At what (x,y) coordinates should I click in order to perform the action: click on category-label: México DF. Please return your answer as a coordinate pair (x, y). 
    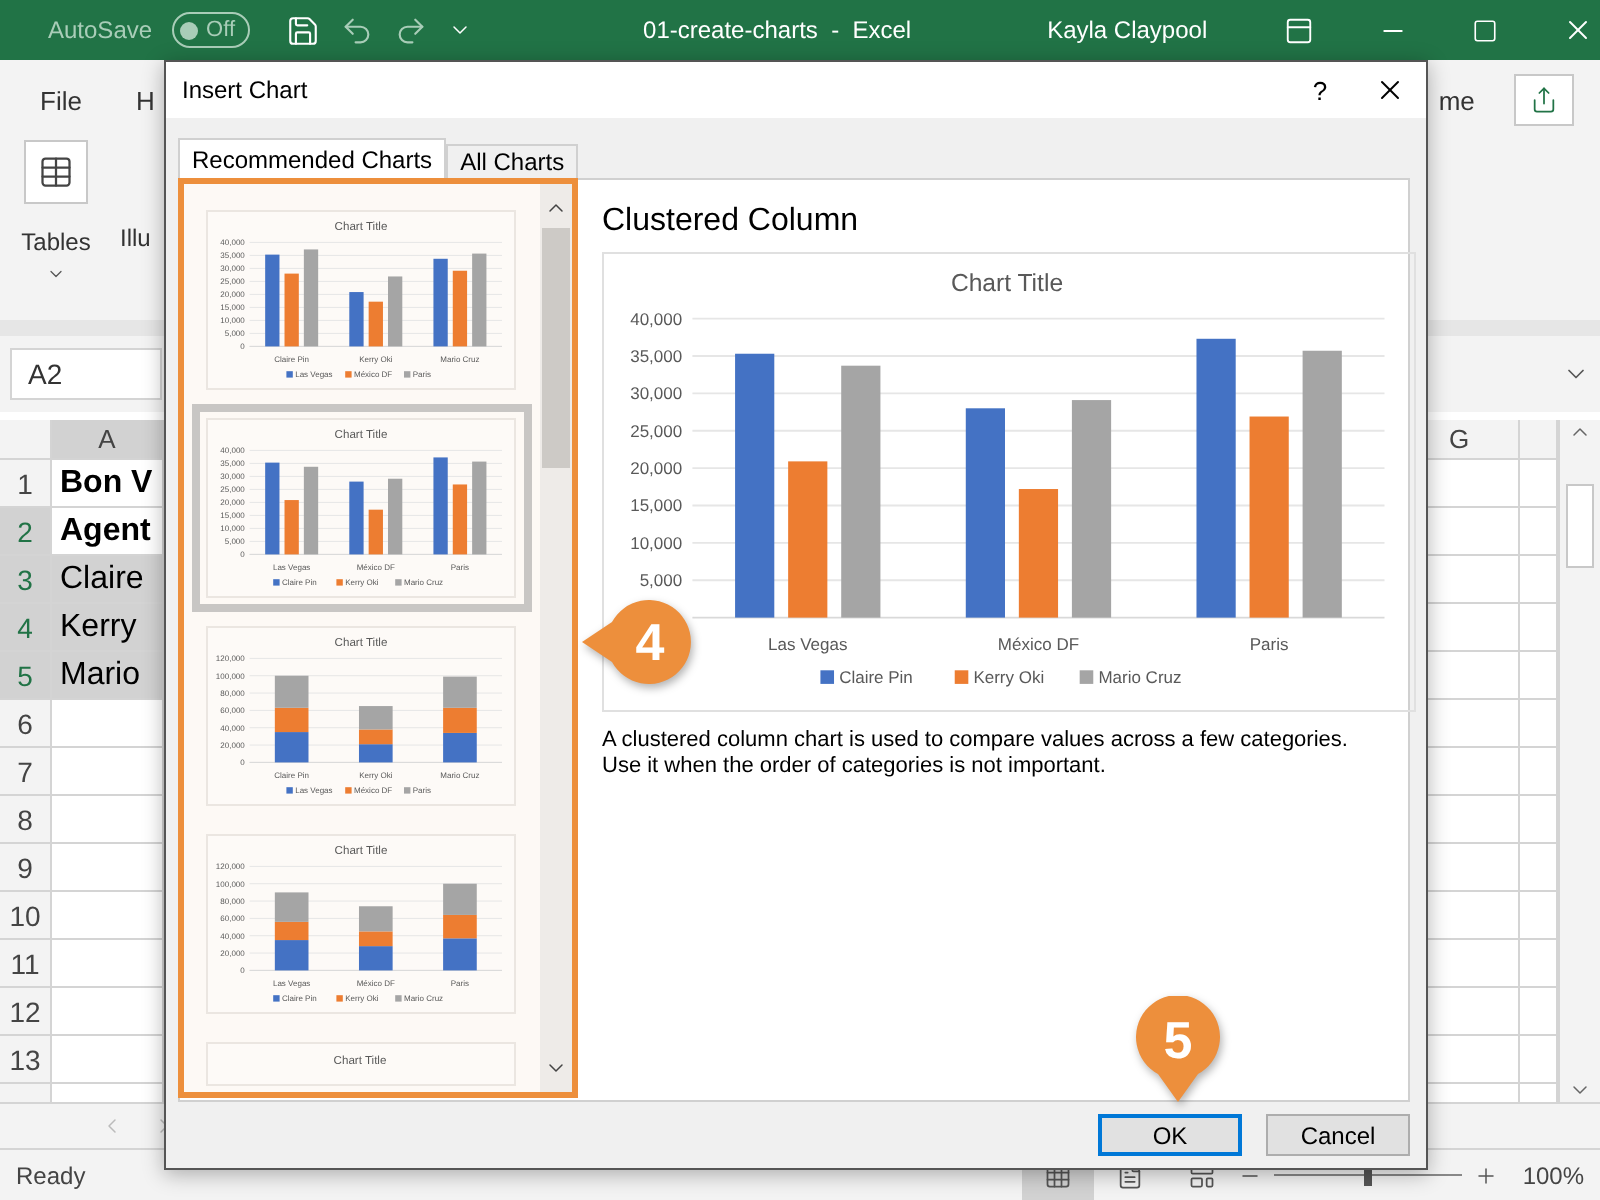
    Looking at the image, I should click on (1038, 643).